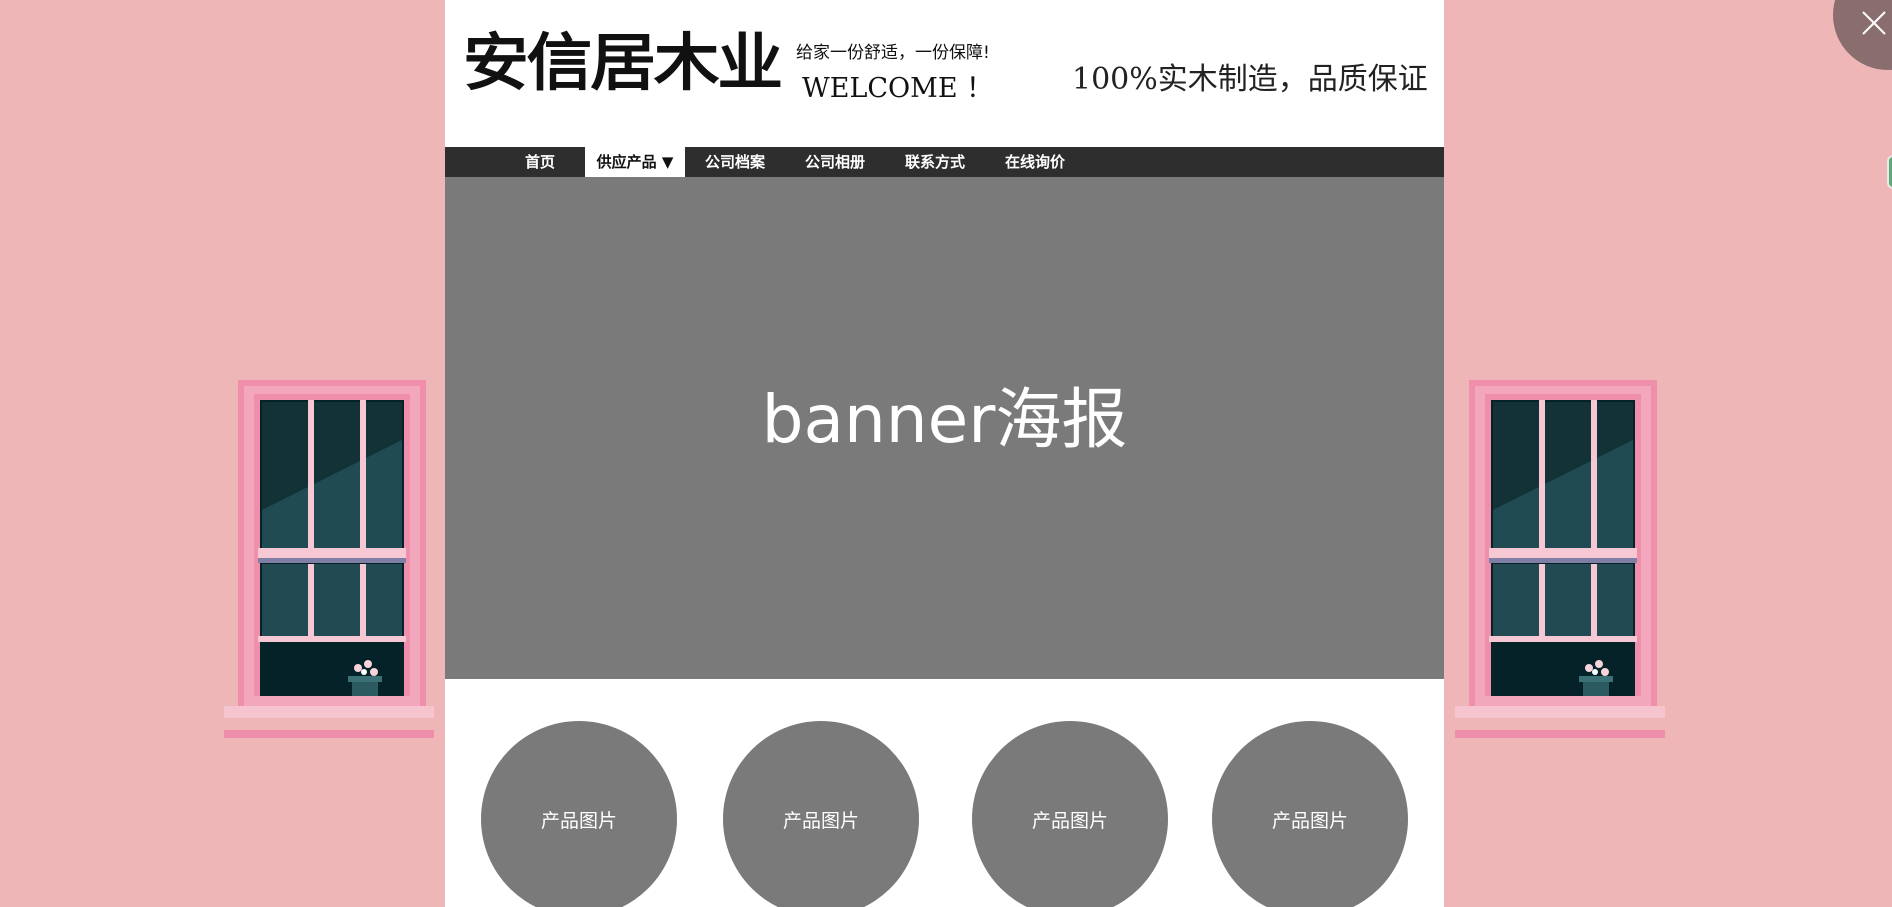  Describe the element at coordinates (1889, 172) in the screenshot. I see `side-widget-handle` at that location.